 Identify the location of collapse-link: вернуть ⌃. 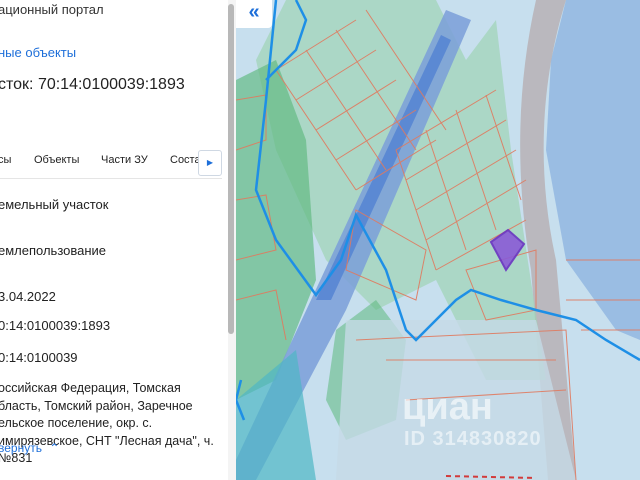
(29, 448).